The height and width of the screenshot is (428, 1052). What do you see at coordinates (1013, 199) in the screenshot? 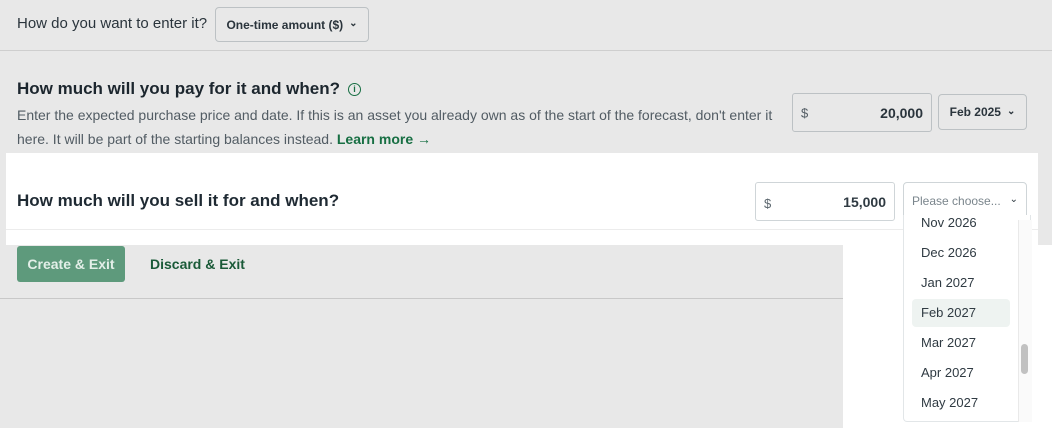
I see `chevron-down-icon: ⌄` at bounding box center [1013, 199].